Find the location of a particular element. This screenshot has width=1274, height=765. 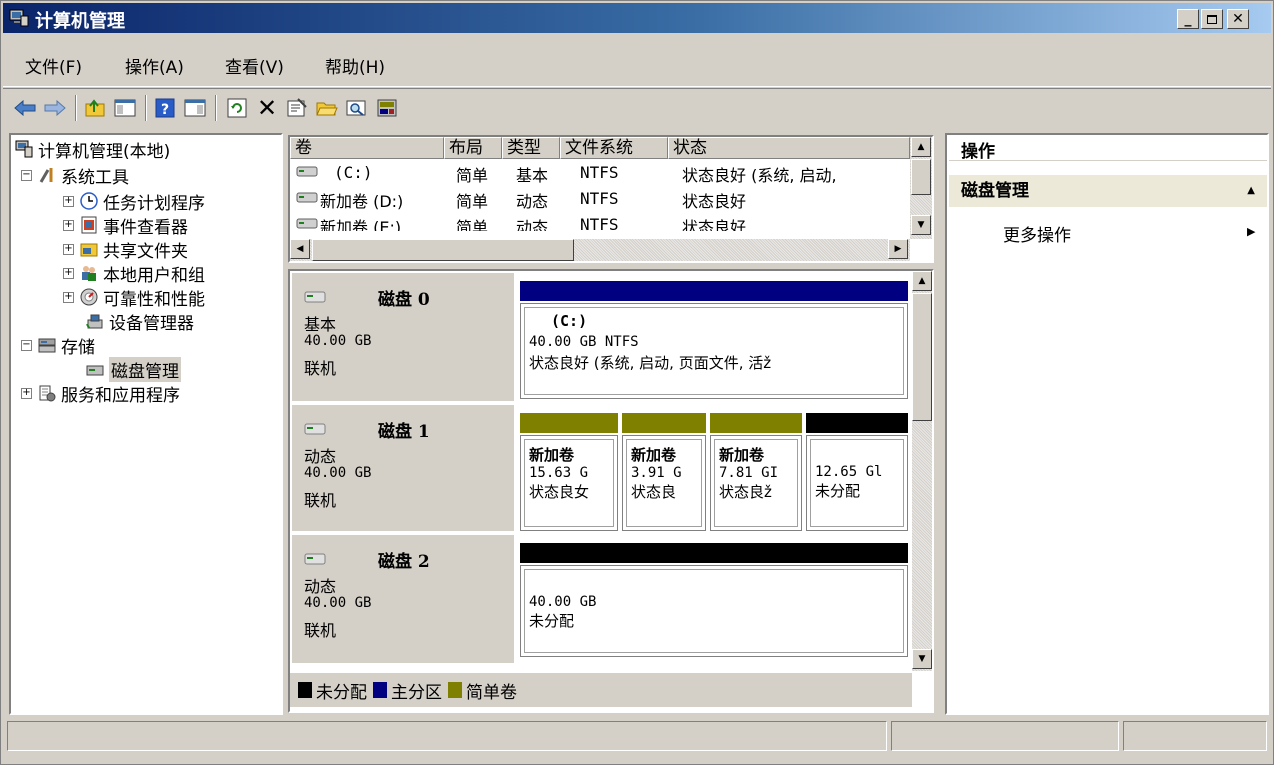

partition-title is located at coordinates (859, 454).